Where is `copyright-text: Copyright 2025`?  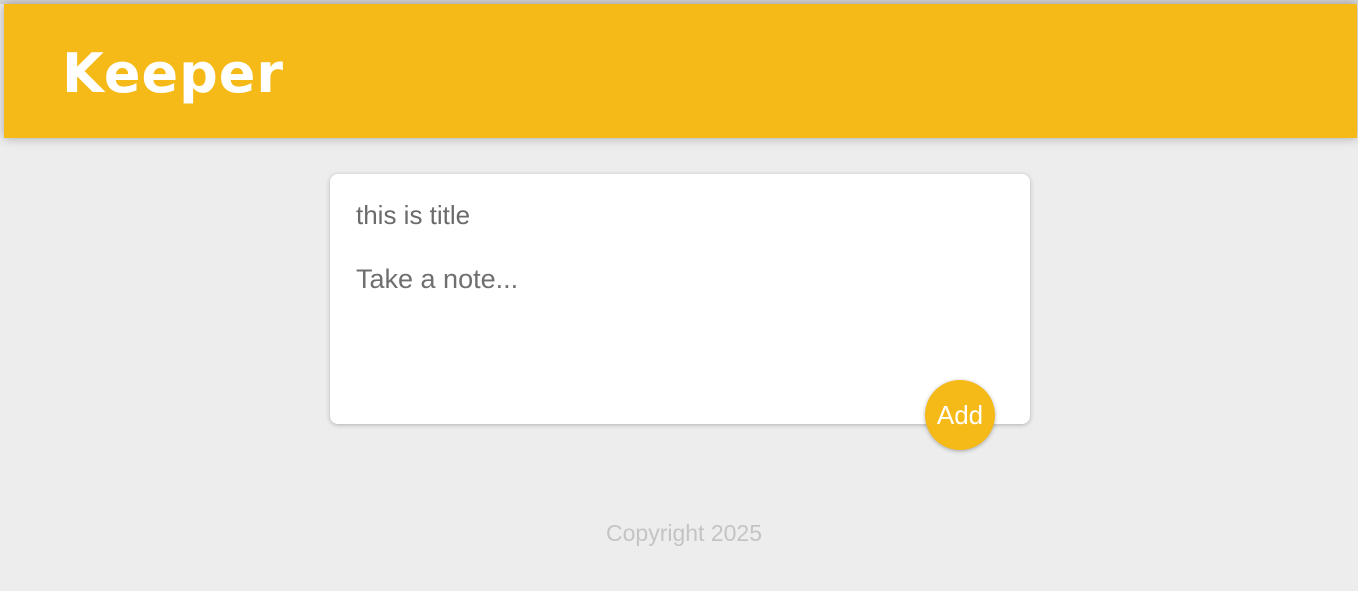
copyright-text: Copyright 2025 is located at coordinates (684, 533).